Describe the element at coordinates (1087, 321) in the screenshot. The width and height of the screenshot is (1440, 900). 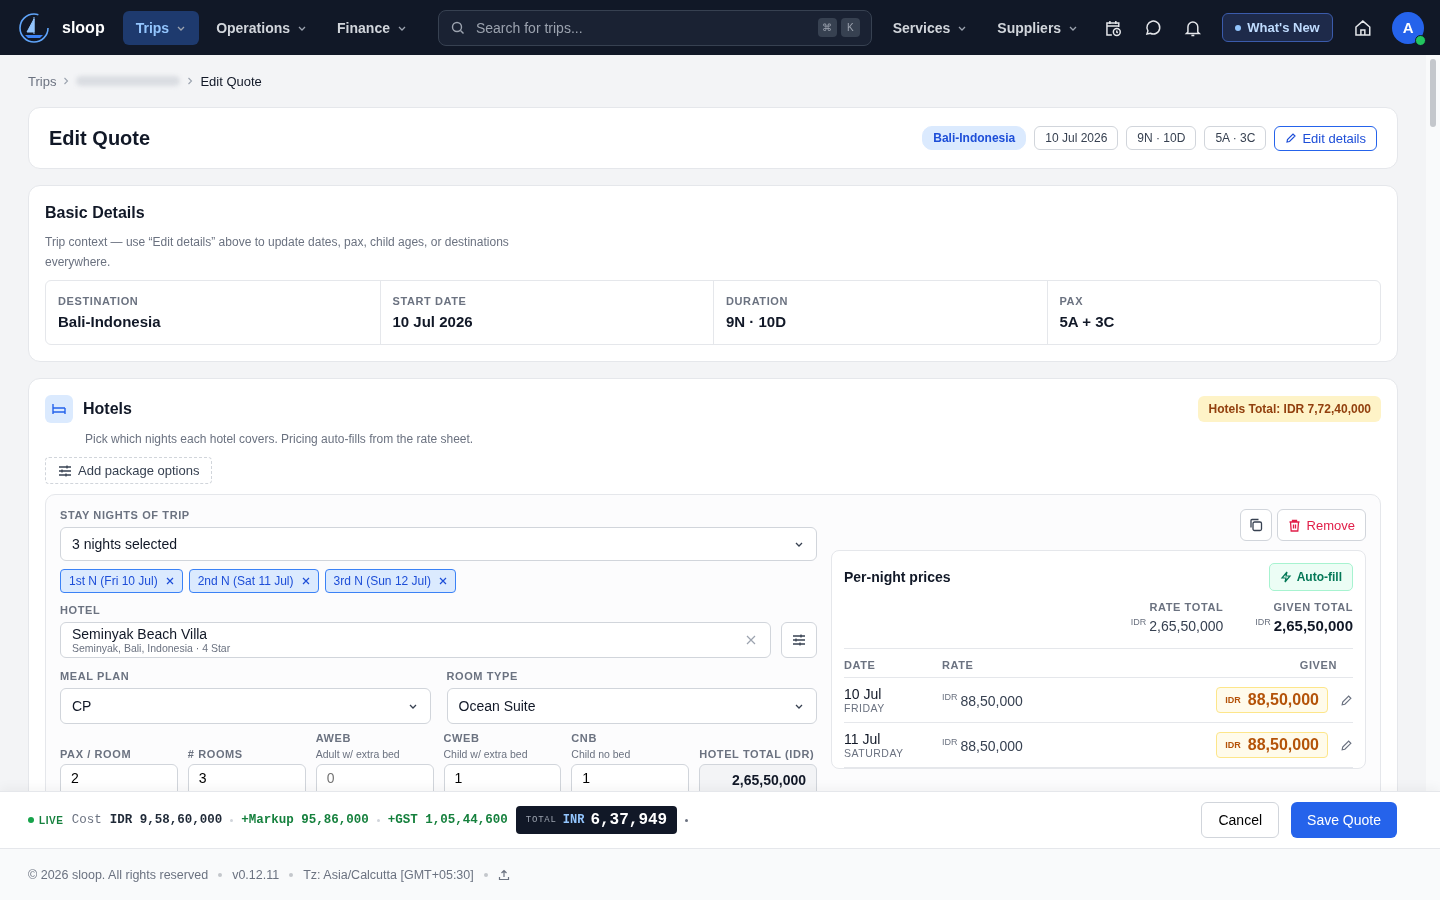
I see `field-value: 5A + 3C` at that location.